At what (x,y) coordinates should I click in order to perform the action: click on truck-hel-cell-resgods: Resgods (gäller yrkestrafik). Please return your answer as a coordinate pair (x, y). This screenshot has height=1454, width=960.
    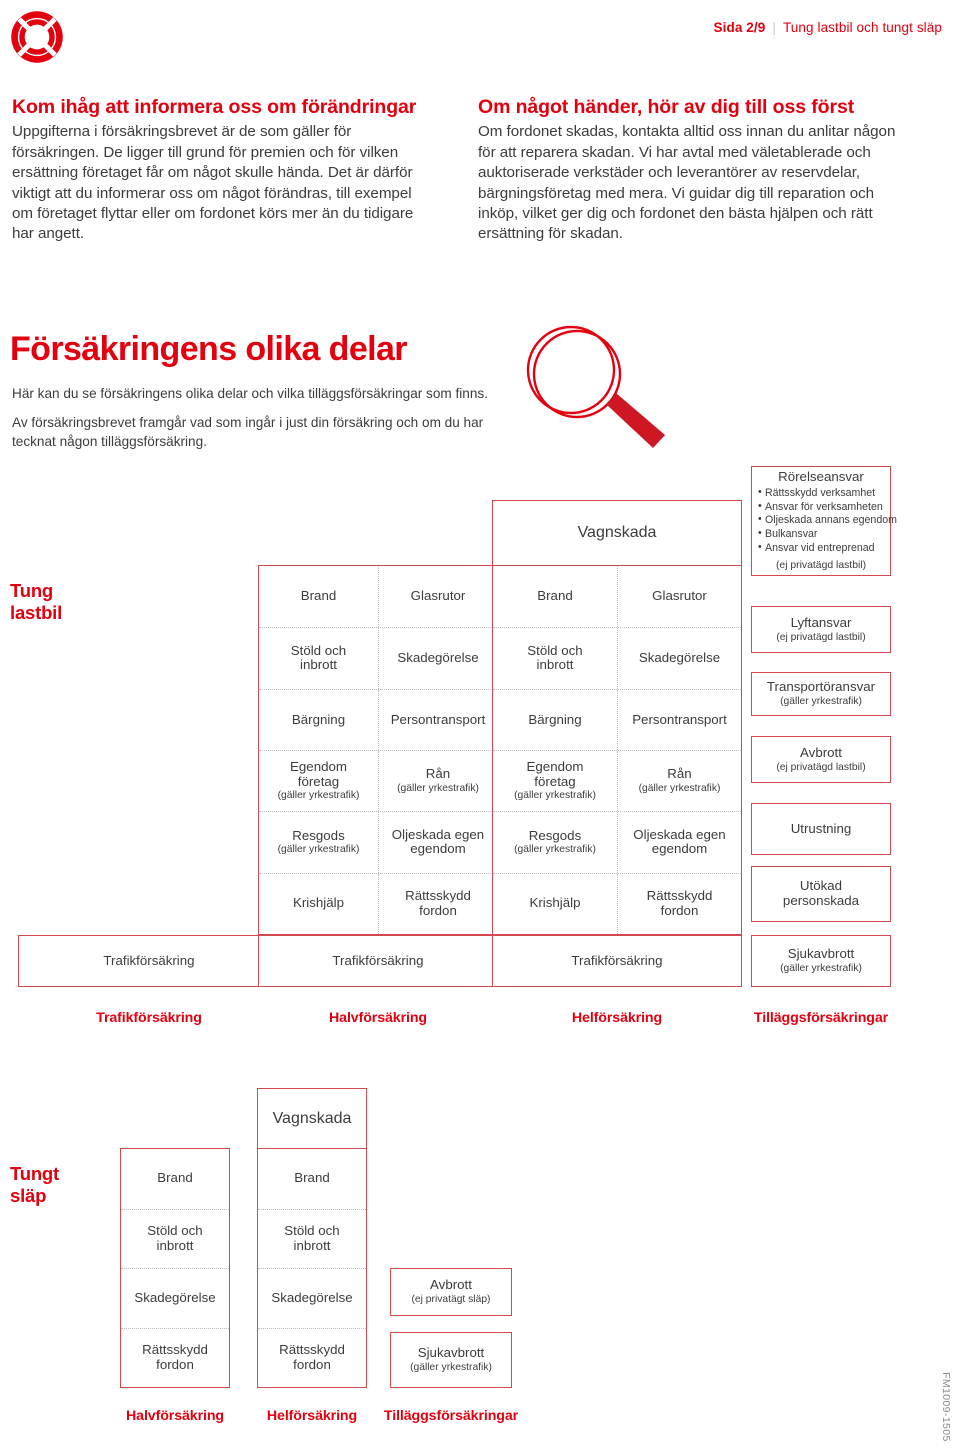
    Looking at the image, I should click on (555, 841).